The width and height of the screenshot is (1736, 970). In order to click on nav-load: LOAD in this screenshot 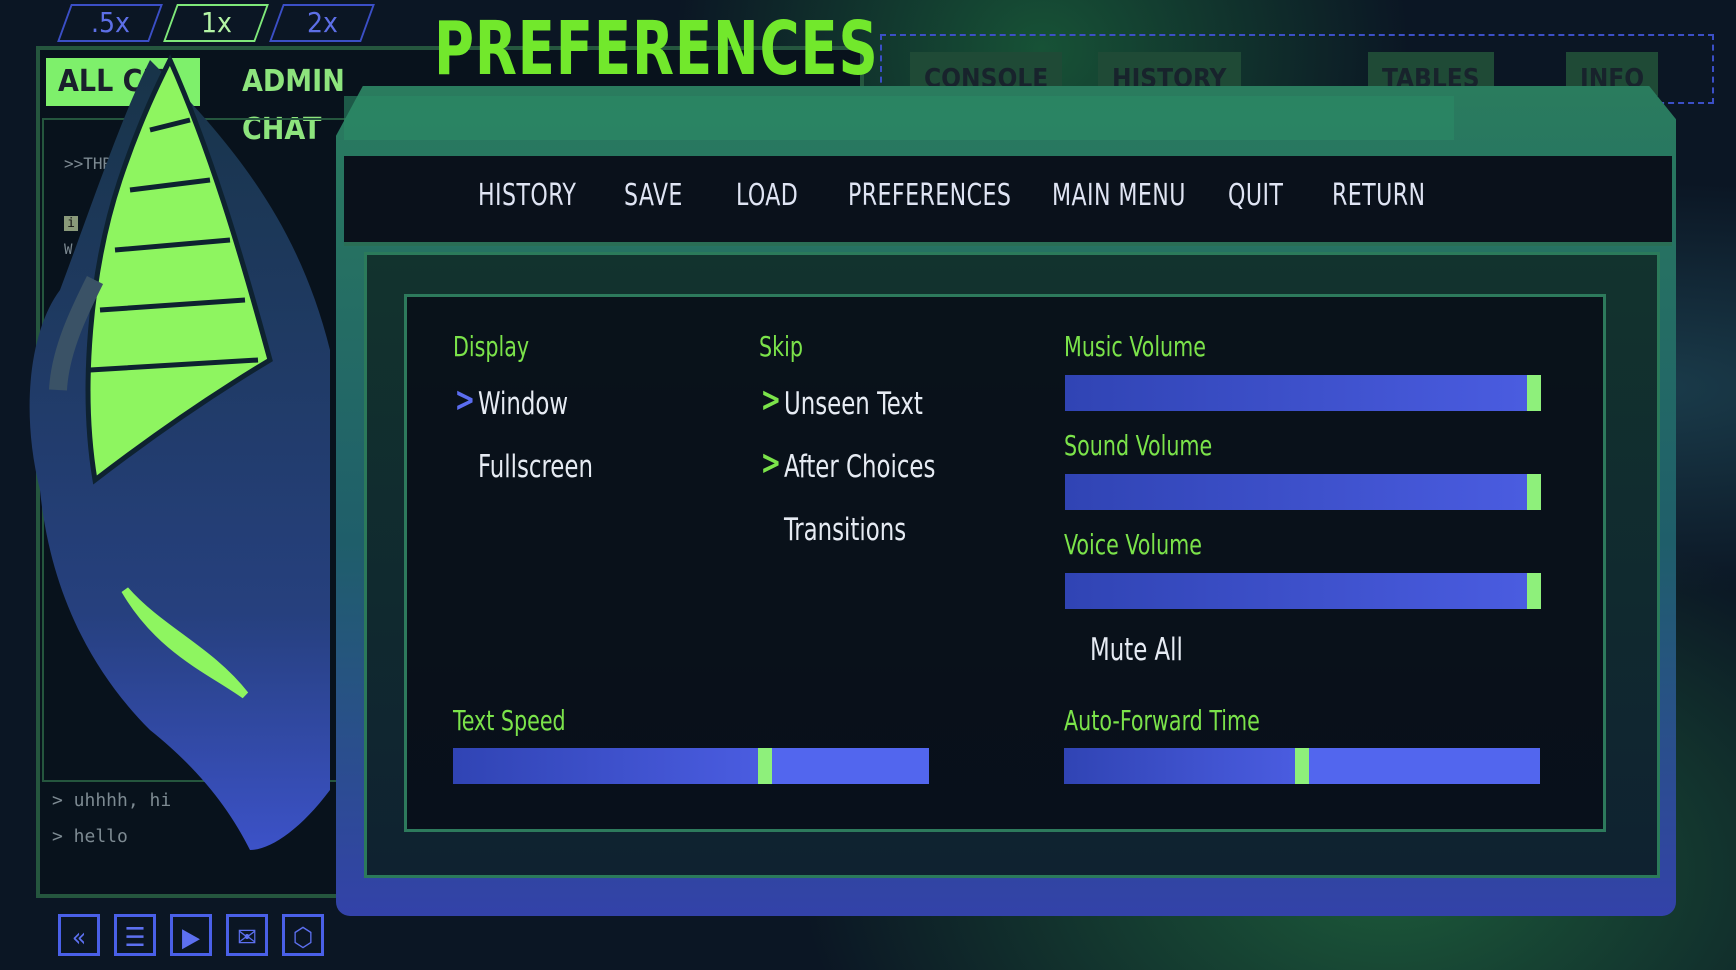, I will do `click(767, 195)`.